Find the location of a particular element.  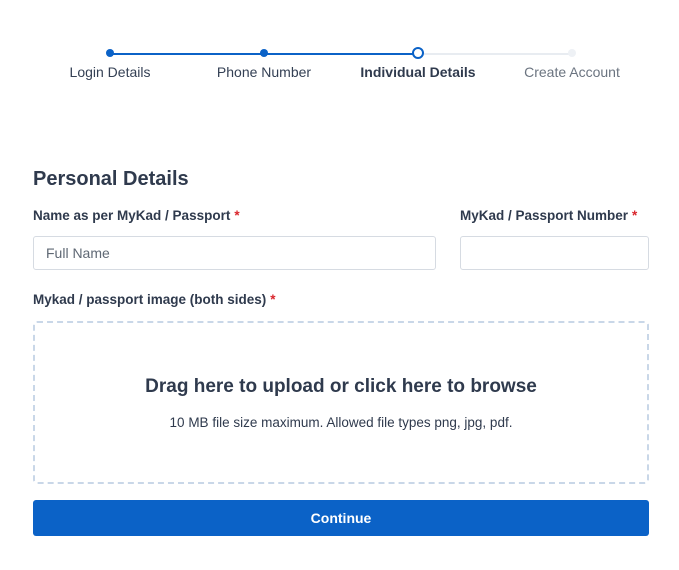

full-name-input is located at coordinates (234, 253).